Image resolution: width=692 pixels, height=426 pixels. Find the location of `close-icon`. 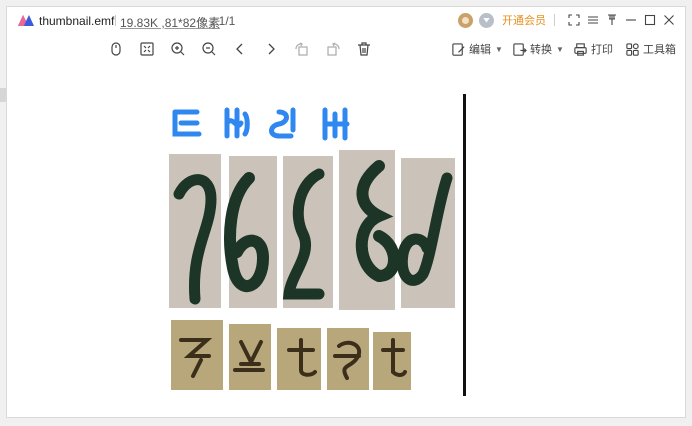

close-icon is located at coordinates (669, 20).